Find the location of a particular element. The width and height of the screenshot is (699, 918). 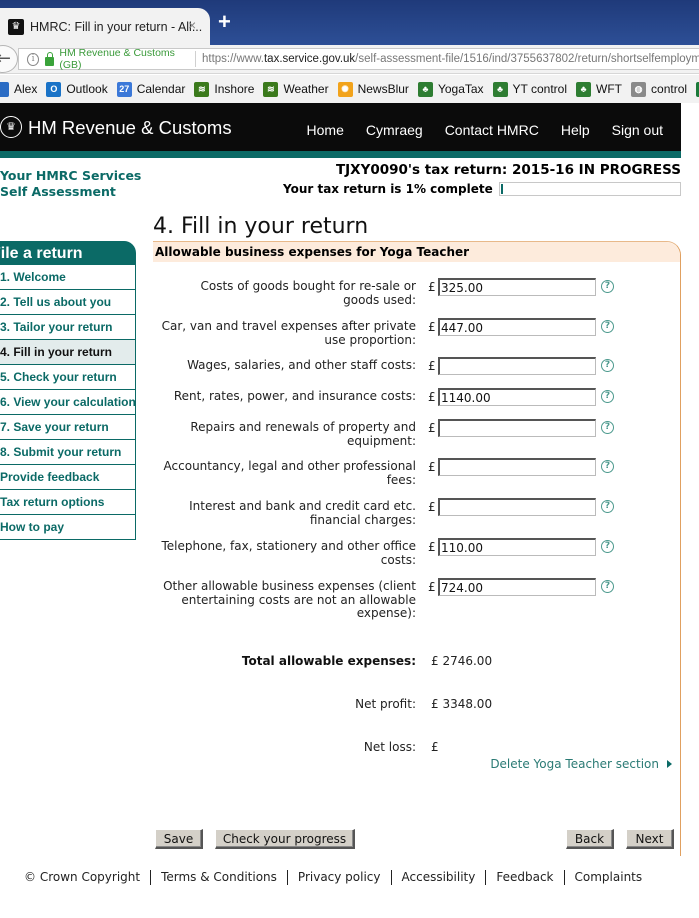

footer-link-crown-copyright: © Crown Copyright is located at coordinates (82, 877).